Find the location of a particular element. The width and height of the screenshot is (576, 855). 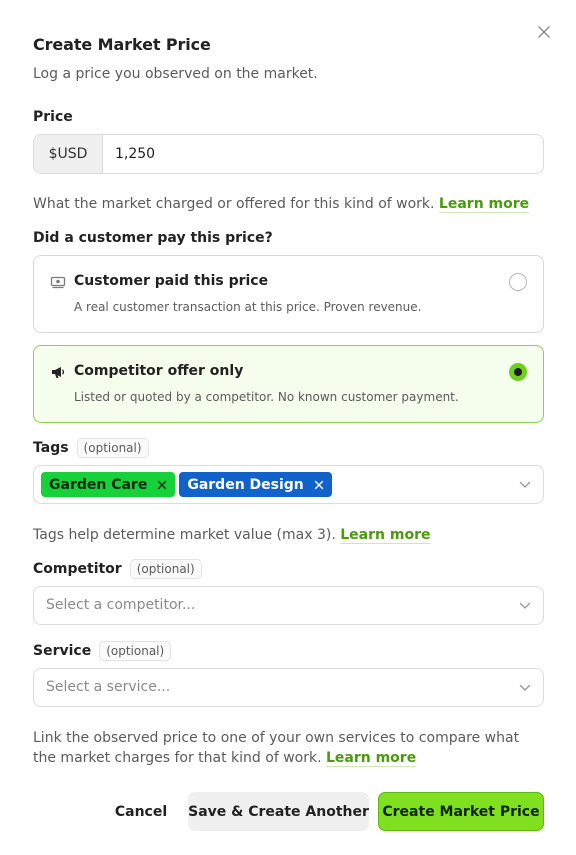

dialog-subtitle: Log a price you observed on the market. is located at coordinates (175, 74).